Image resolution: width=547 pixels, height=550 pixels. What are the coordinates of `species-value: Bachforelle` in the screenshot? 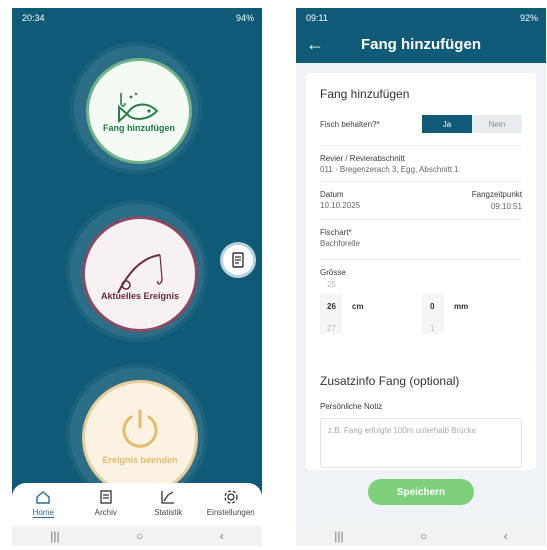 It's located at (340, 243).